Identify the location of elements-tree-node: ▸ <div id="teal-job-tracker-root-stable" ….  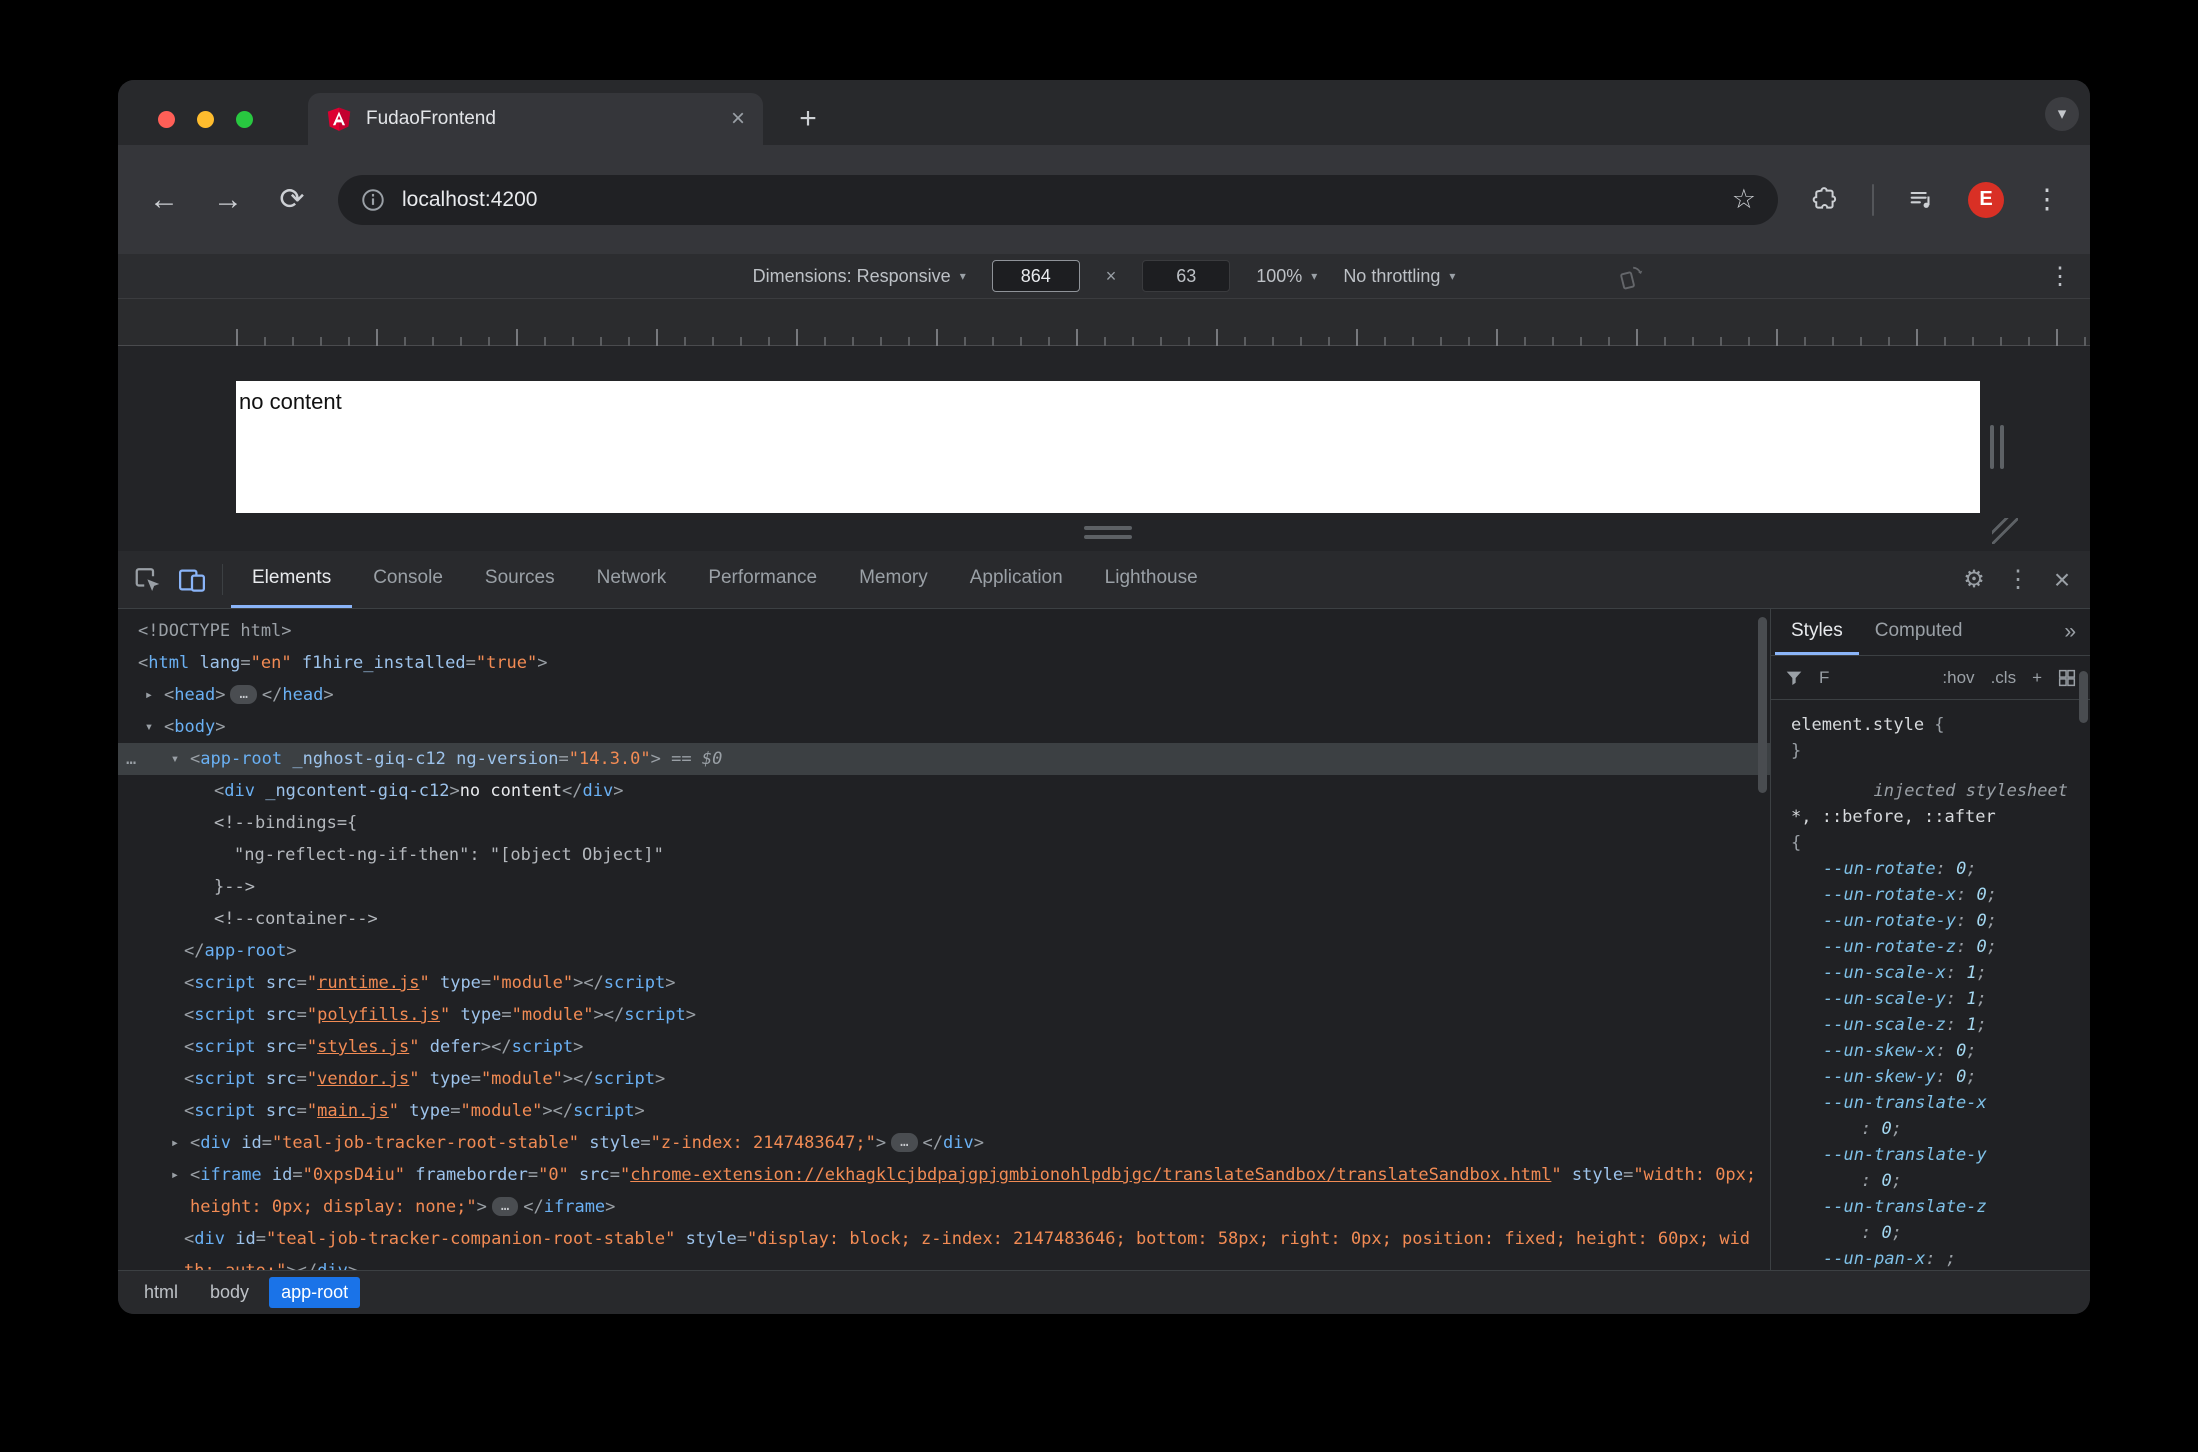
(944, 1143).